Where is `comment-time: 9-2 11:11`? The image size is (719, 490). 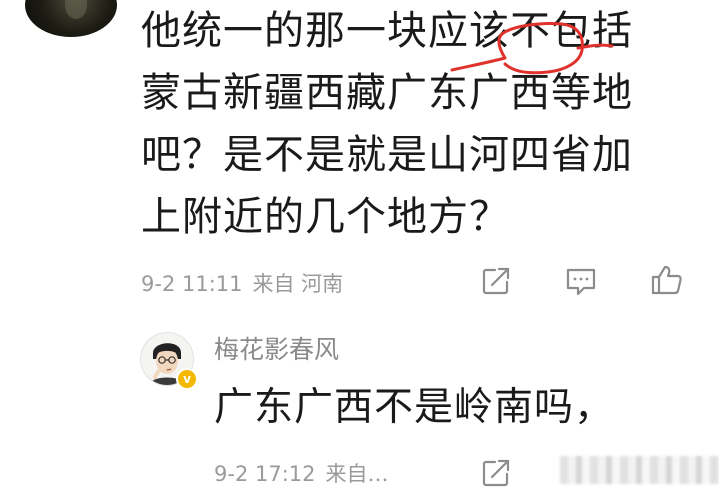 comment-time: 9-2 11:11 is located at coordinates (192, 284).